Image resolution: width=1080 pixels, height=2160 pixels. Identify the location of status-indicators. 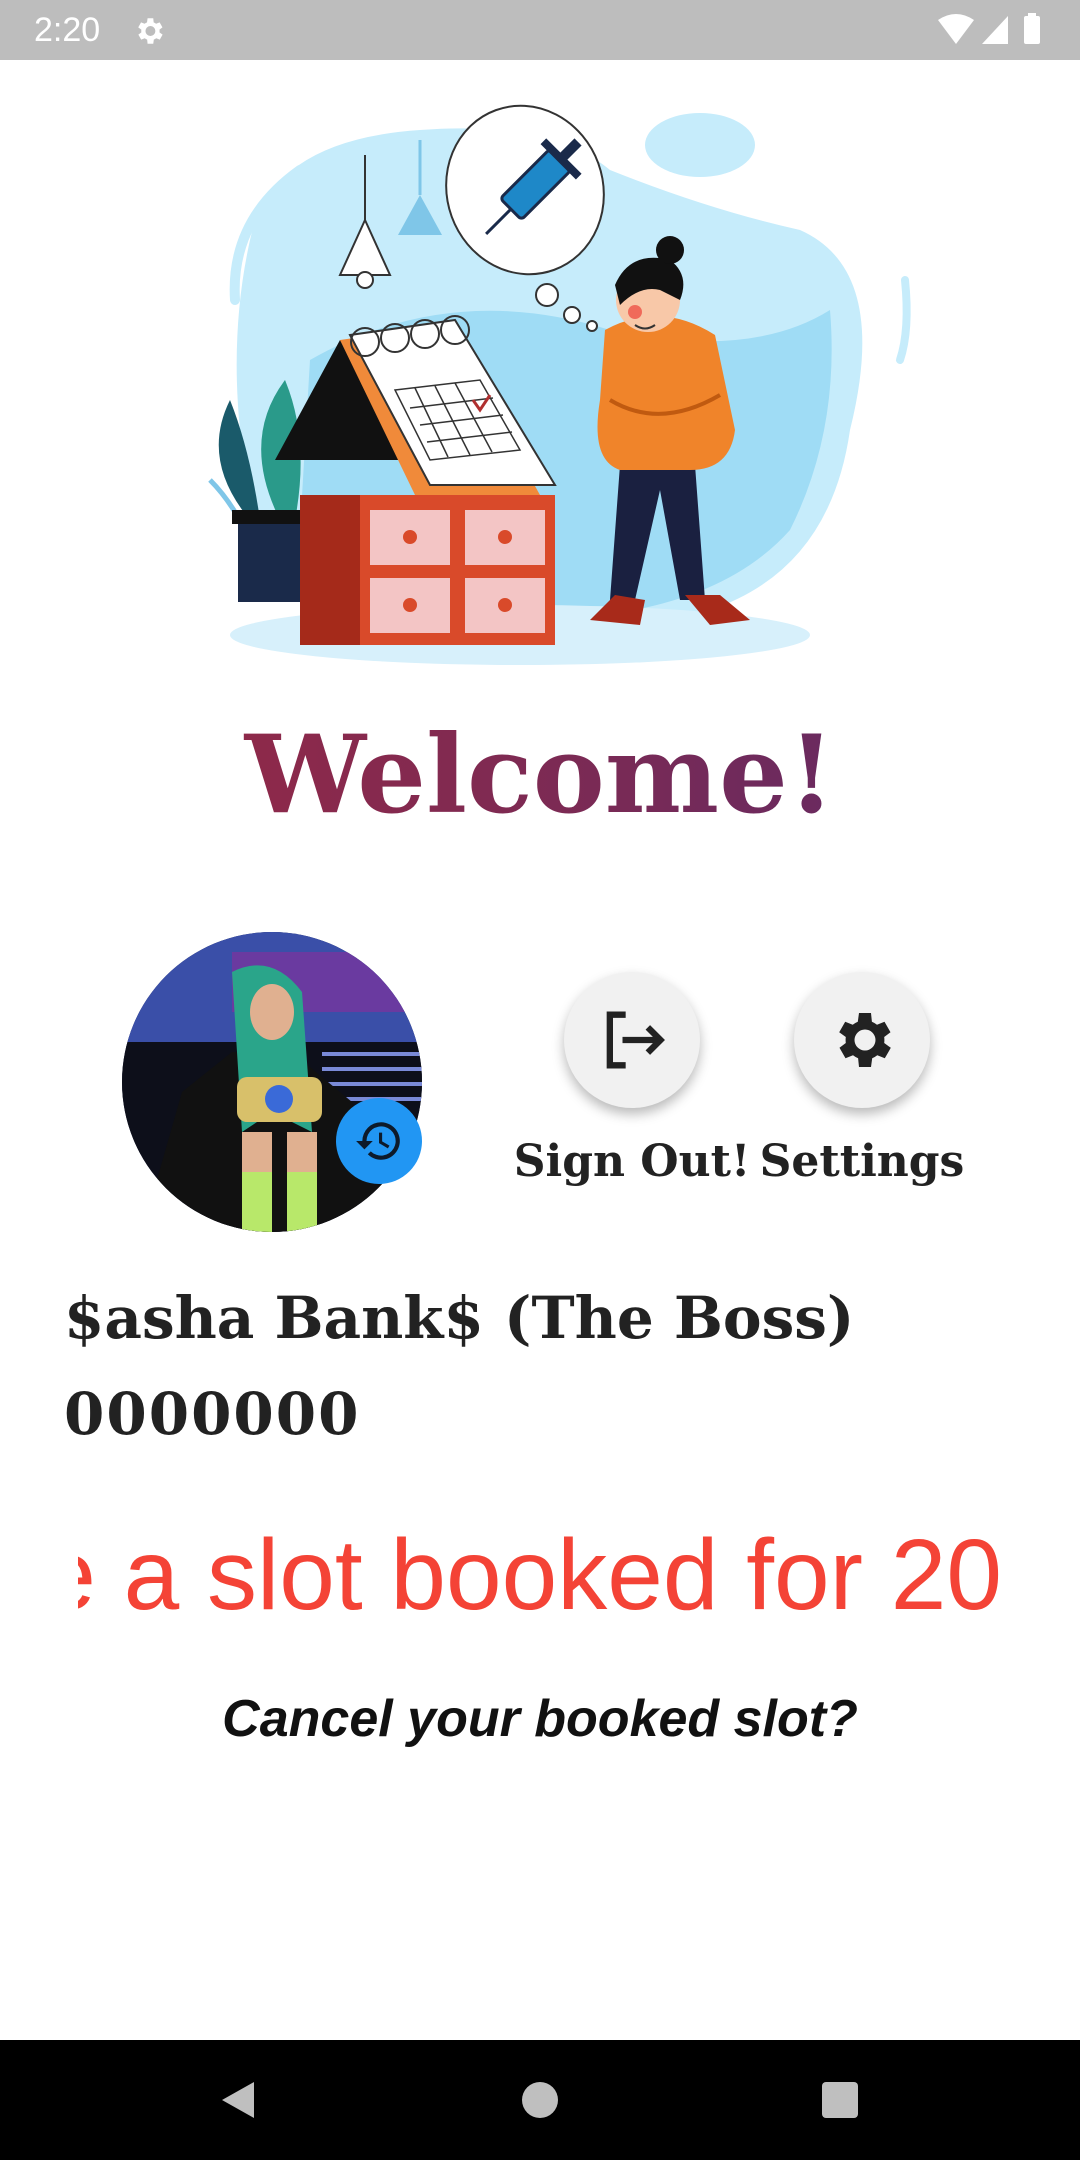
(989, 28).